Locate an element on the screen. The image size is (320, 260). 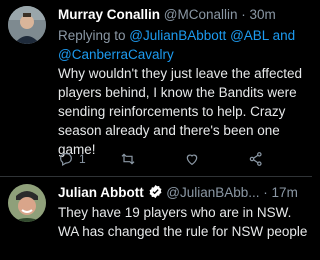
like-icon is located at coordinates (192, 160).